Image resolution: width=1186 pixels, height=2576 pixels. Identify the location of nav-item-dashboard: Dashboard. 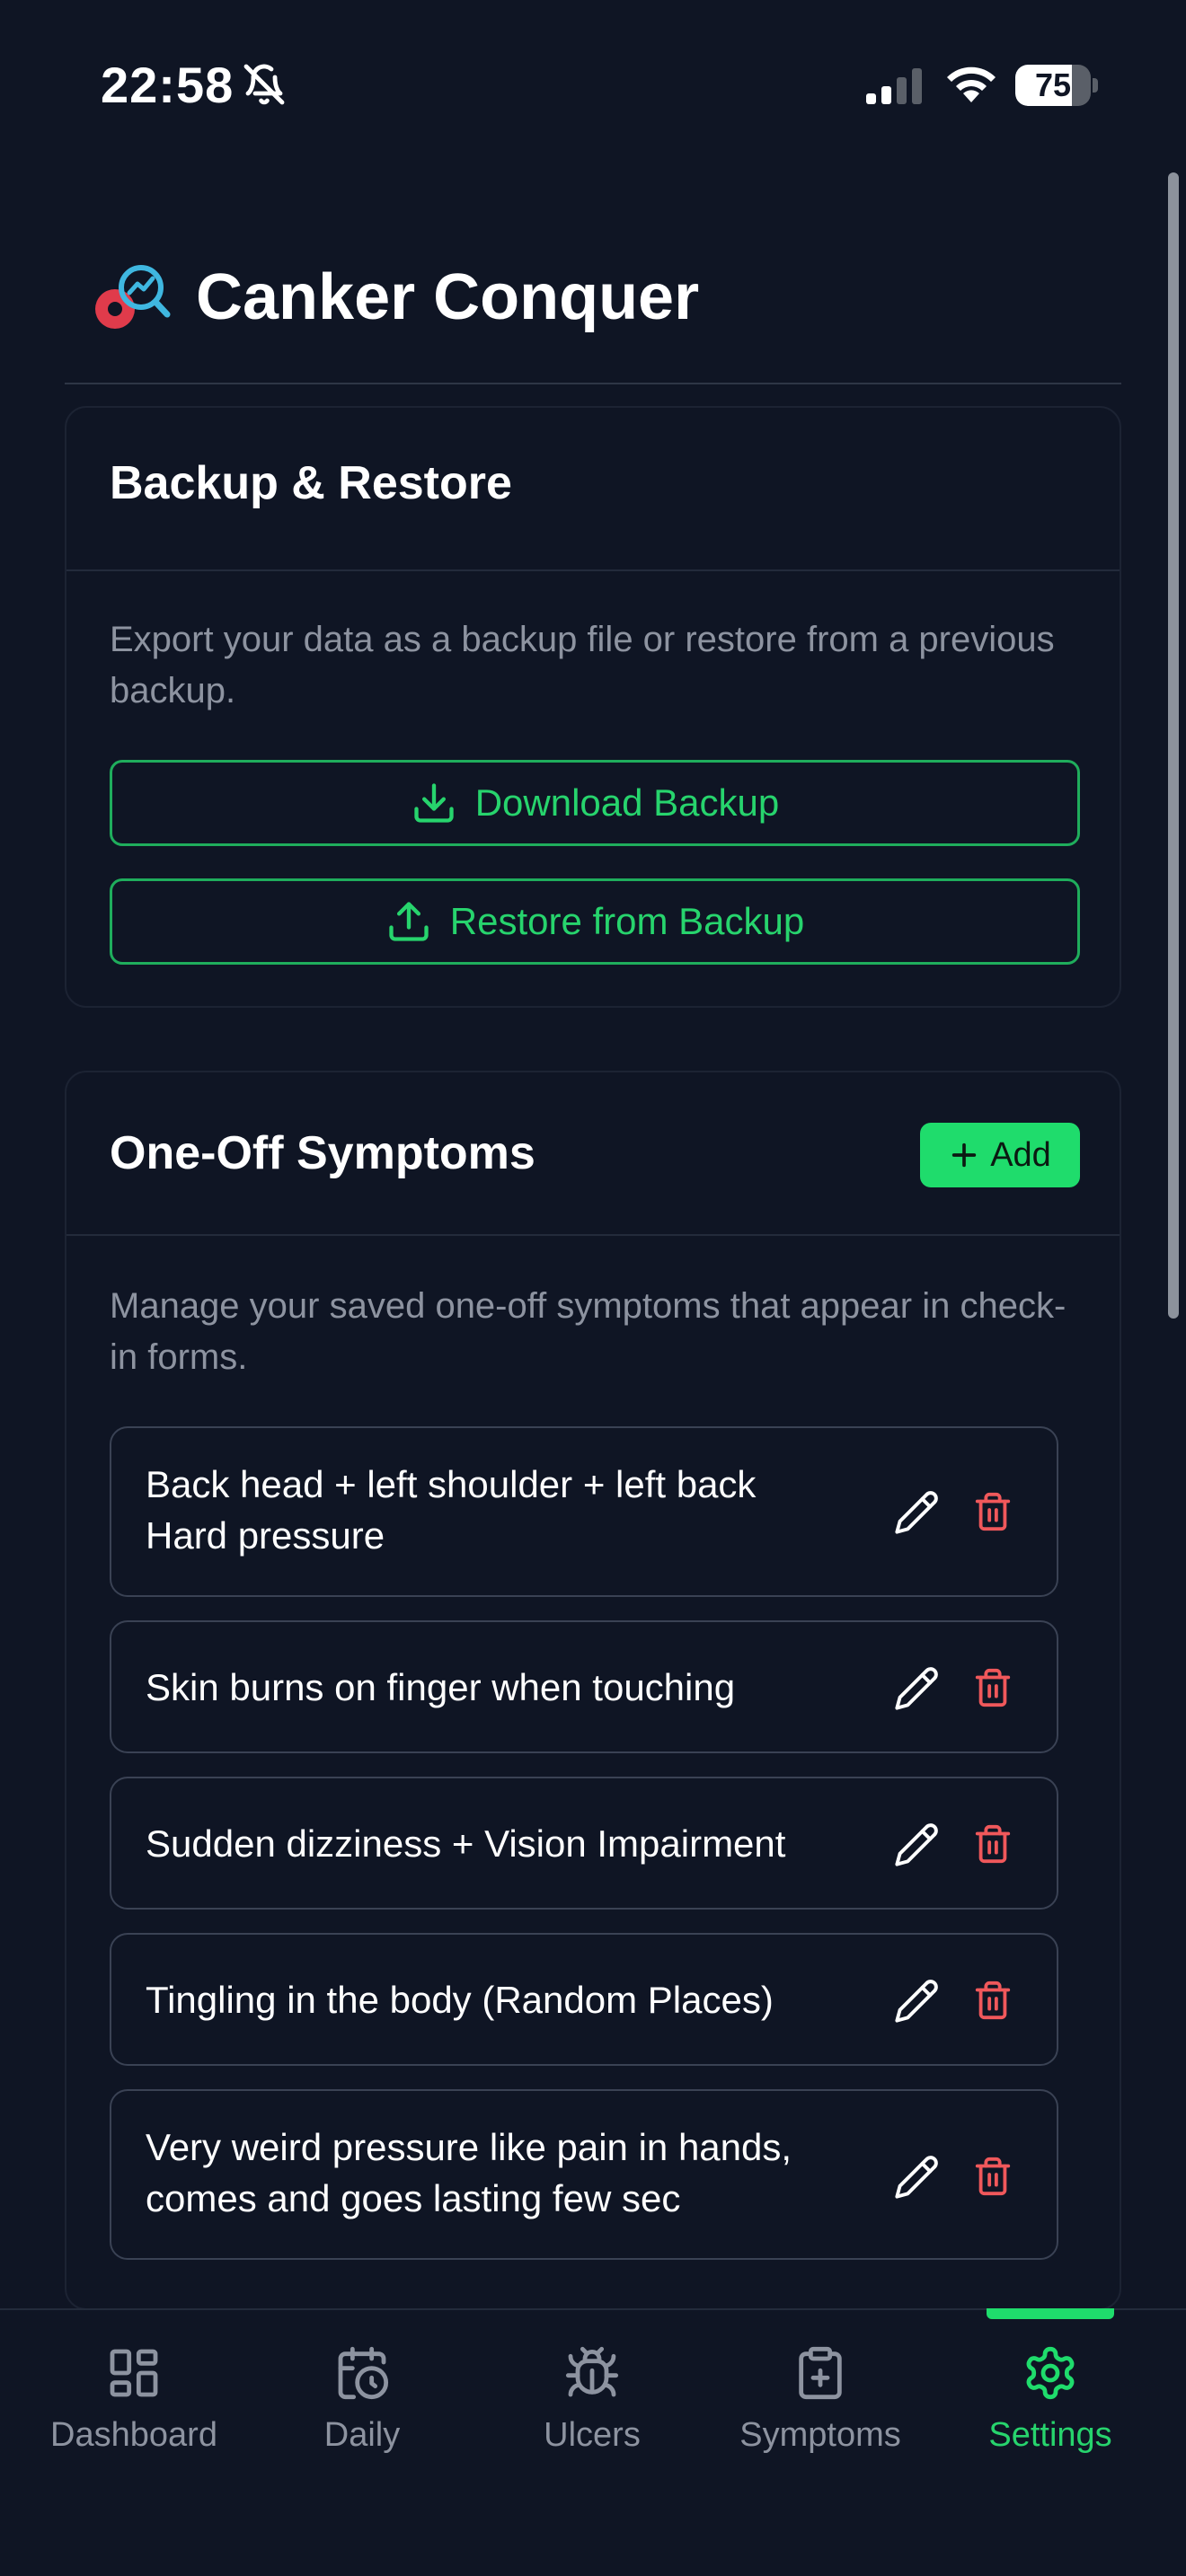
(134, 2400).